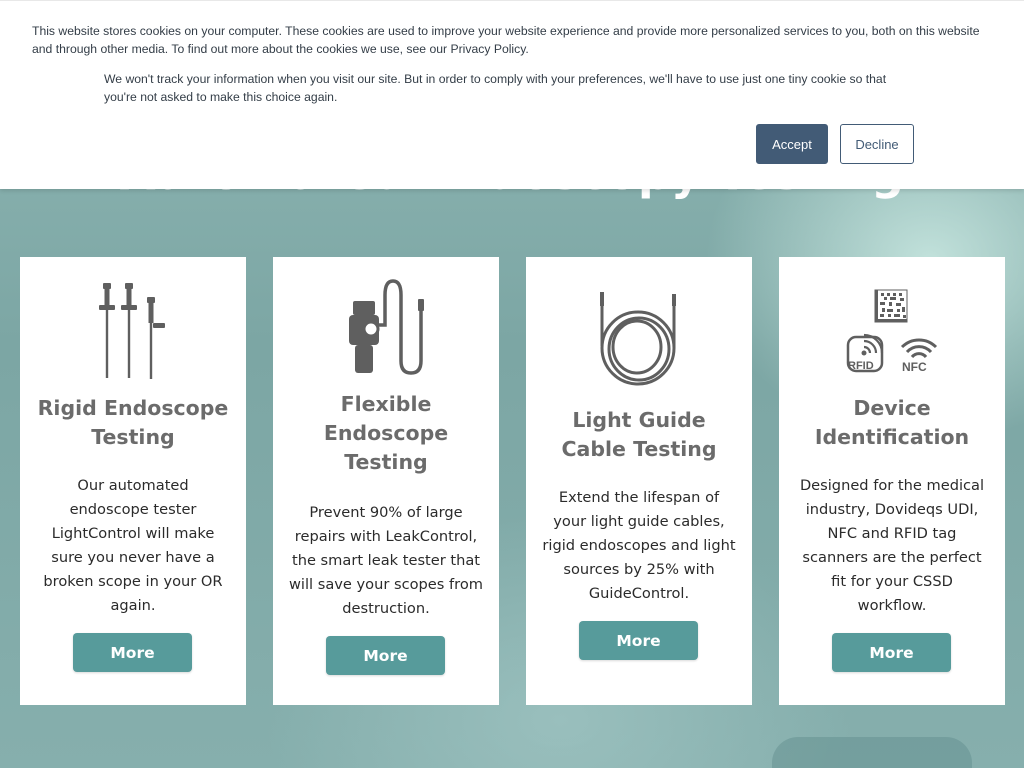  Describe the element at coordinates (792, 144) in the screenshot. I see `accept-button: Accept` at that location.